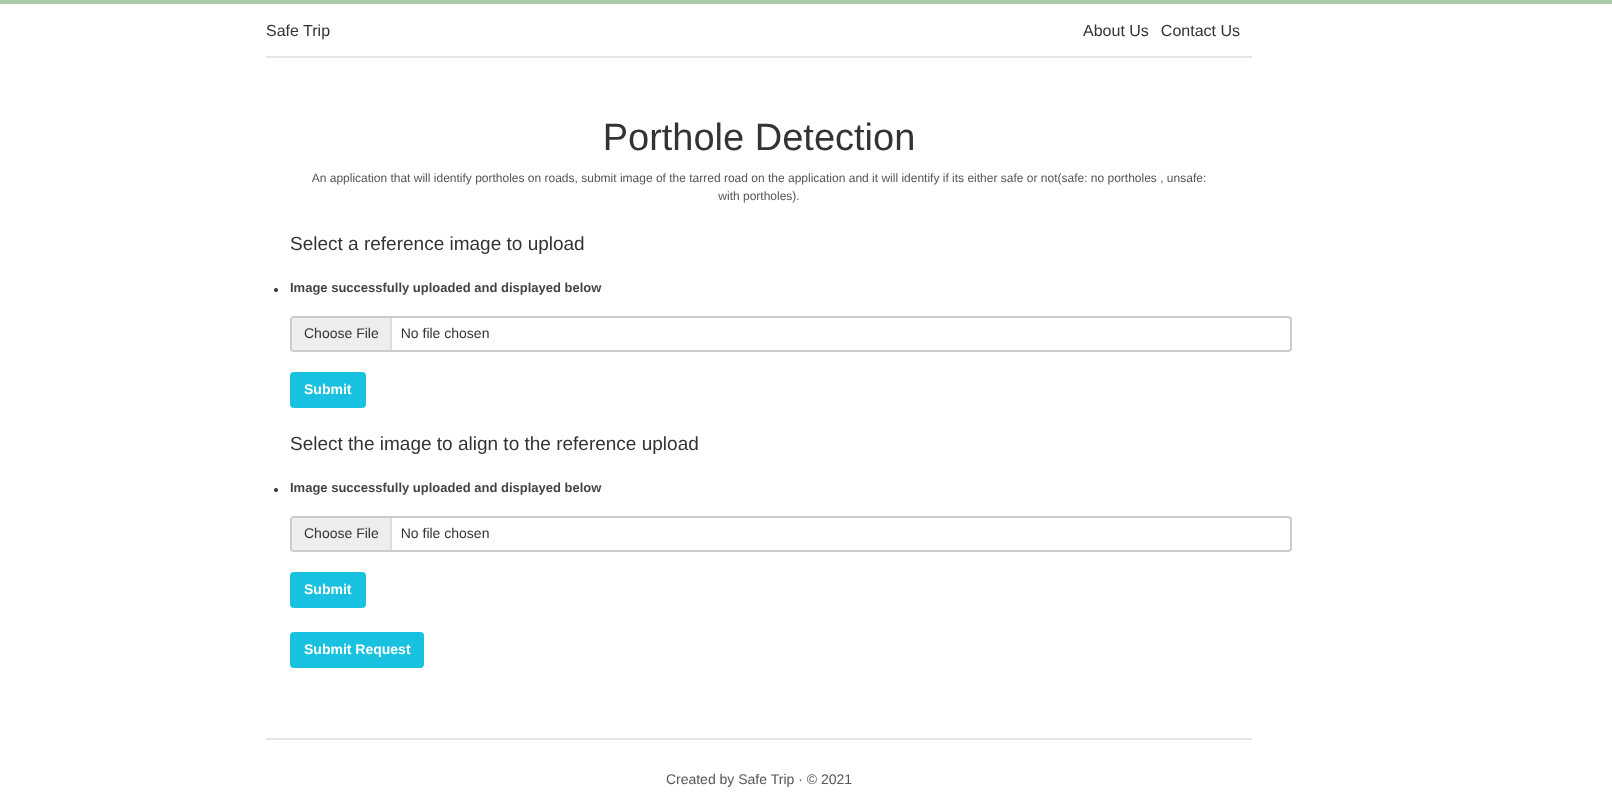 This screenshot has height=802, width=1612. Describe the element at coordinates (438, 246) in the screenshot. I see `section-heading: Select a reference image to upload` at that location.